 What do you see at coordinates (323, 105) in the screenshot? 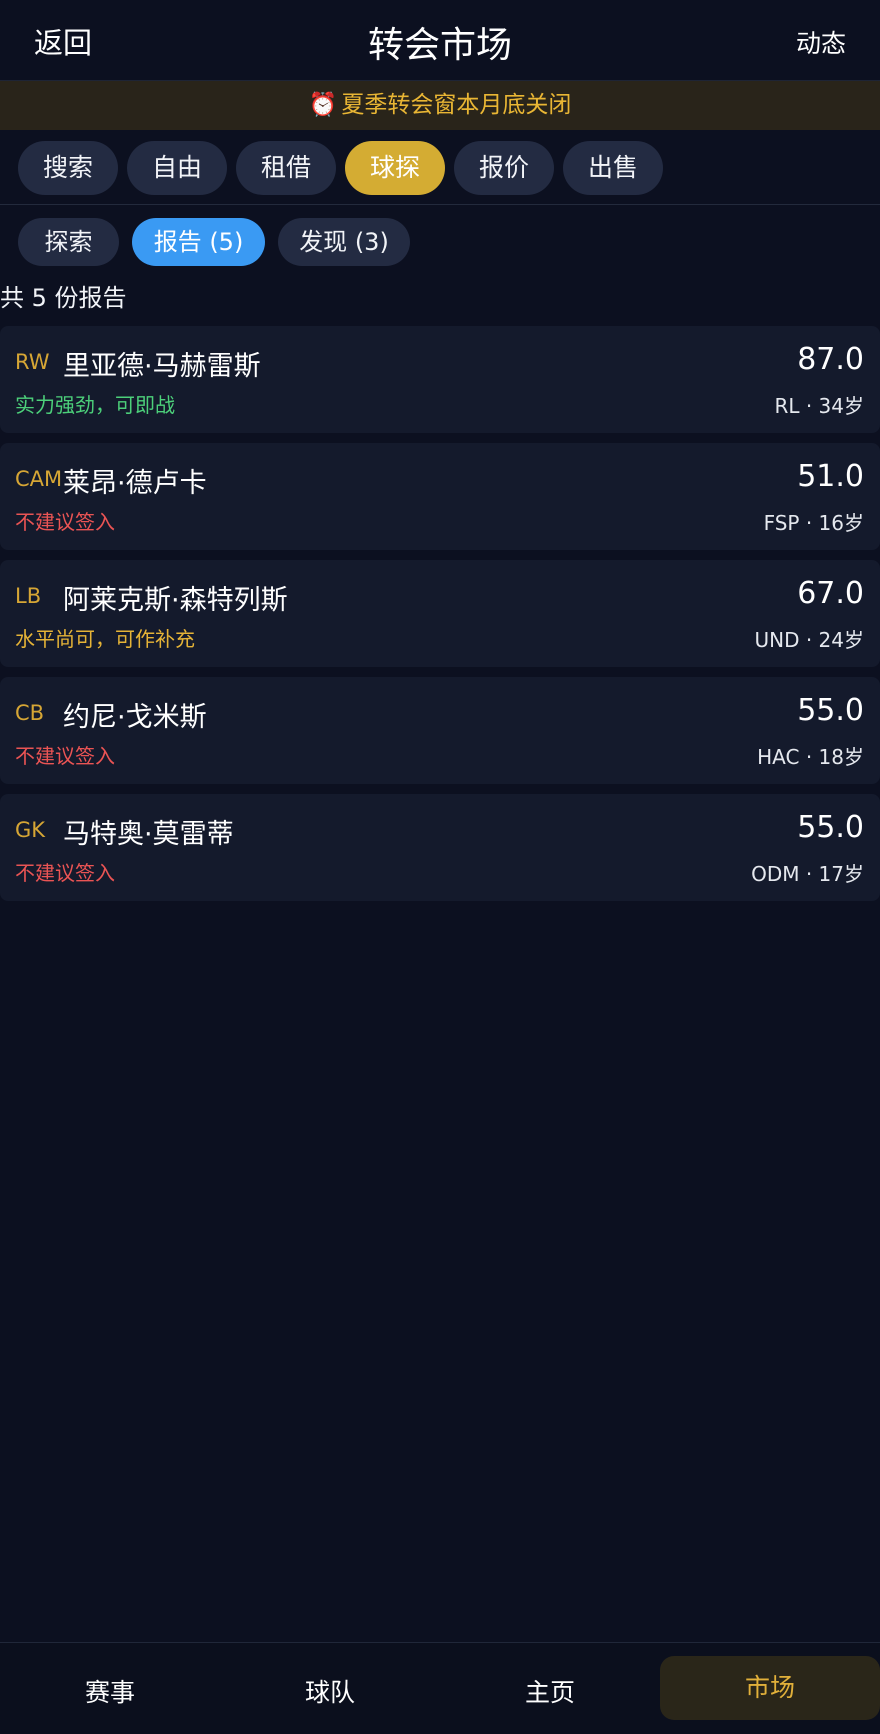
I see `alarm-clock-icon: ⏰` at bounding box center [323, 105].